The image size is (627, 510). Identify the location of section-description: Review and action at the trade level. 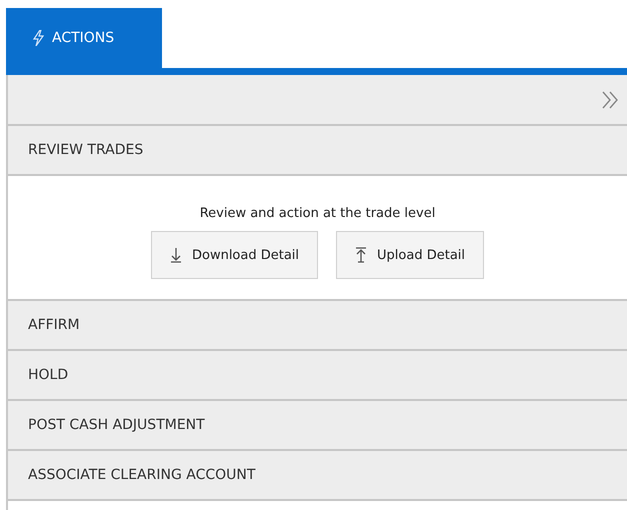
(318, 213).